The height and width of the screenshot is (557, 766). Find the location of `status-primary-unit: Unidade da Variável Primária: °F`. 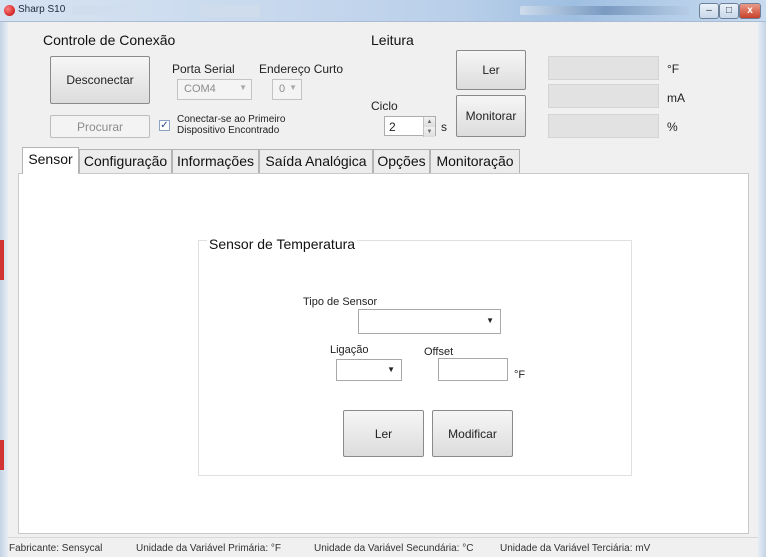

status-primary-unit: Unidade da Variável Primária: °F is located at coordinates (208, 548).